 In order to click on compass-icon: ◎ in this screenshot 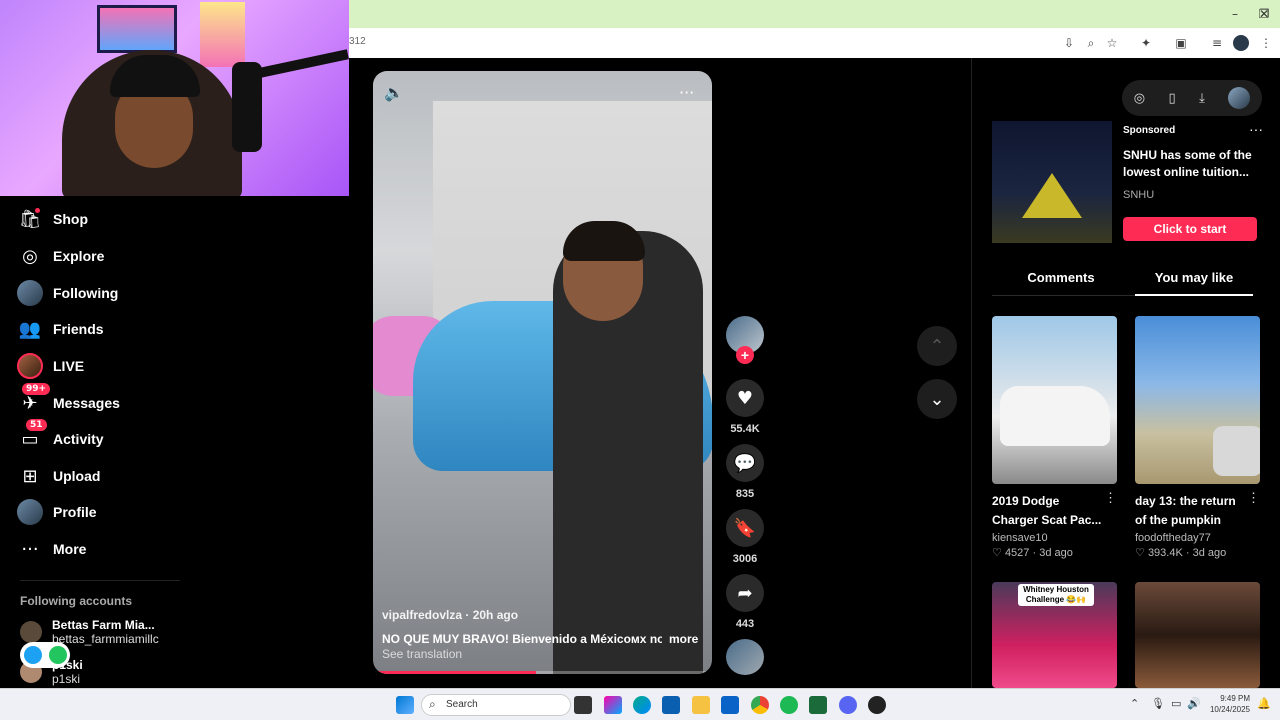, I will do `click(1139, 98)`.